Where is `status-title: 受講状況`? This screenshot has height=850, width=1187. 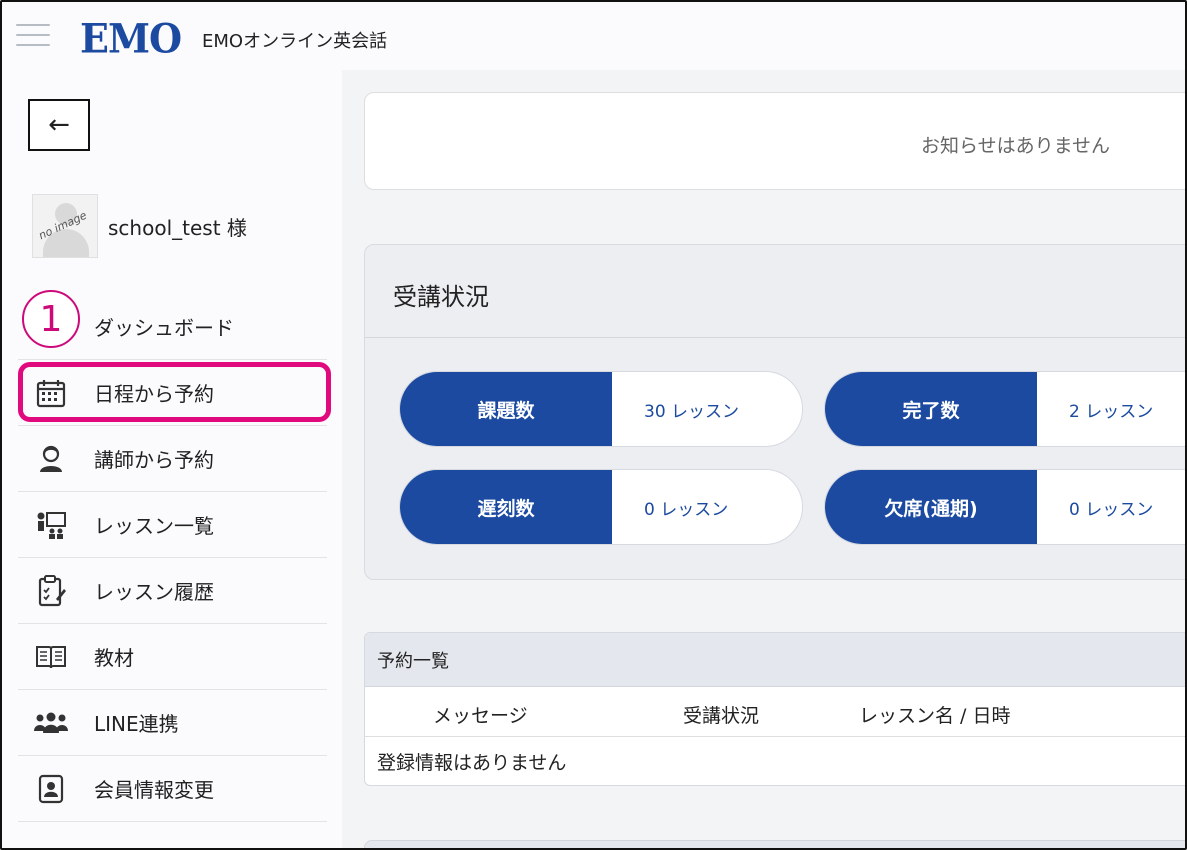
status-title: 受講状況 is located at coordinates (441, 297).